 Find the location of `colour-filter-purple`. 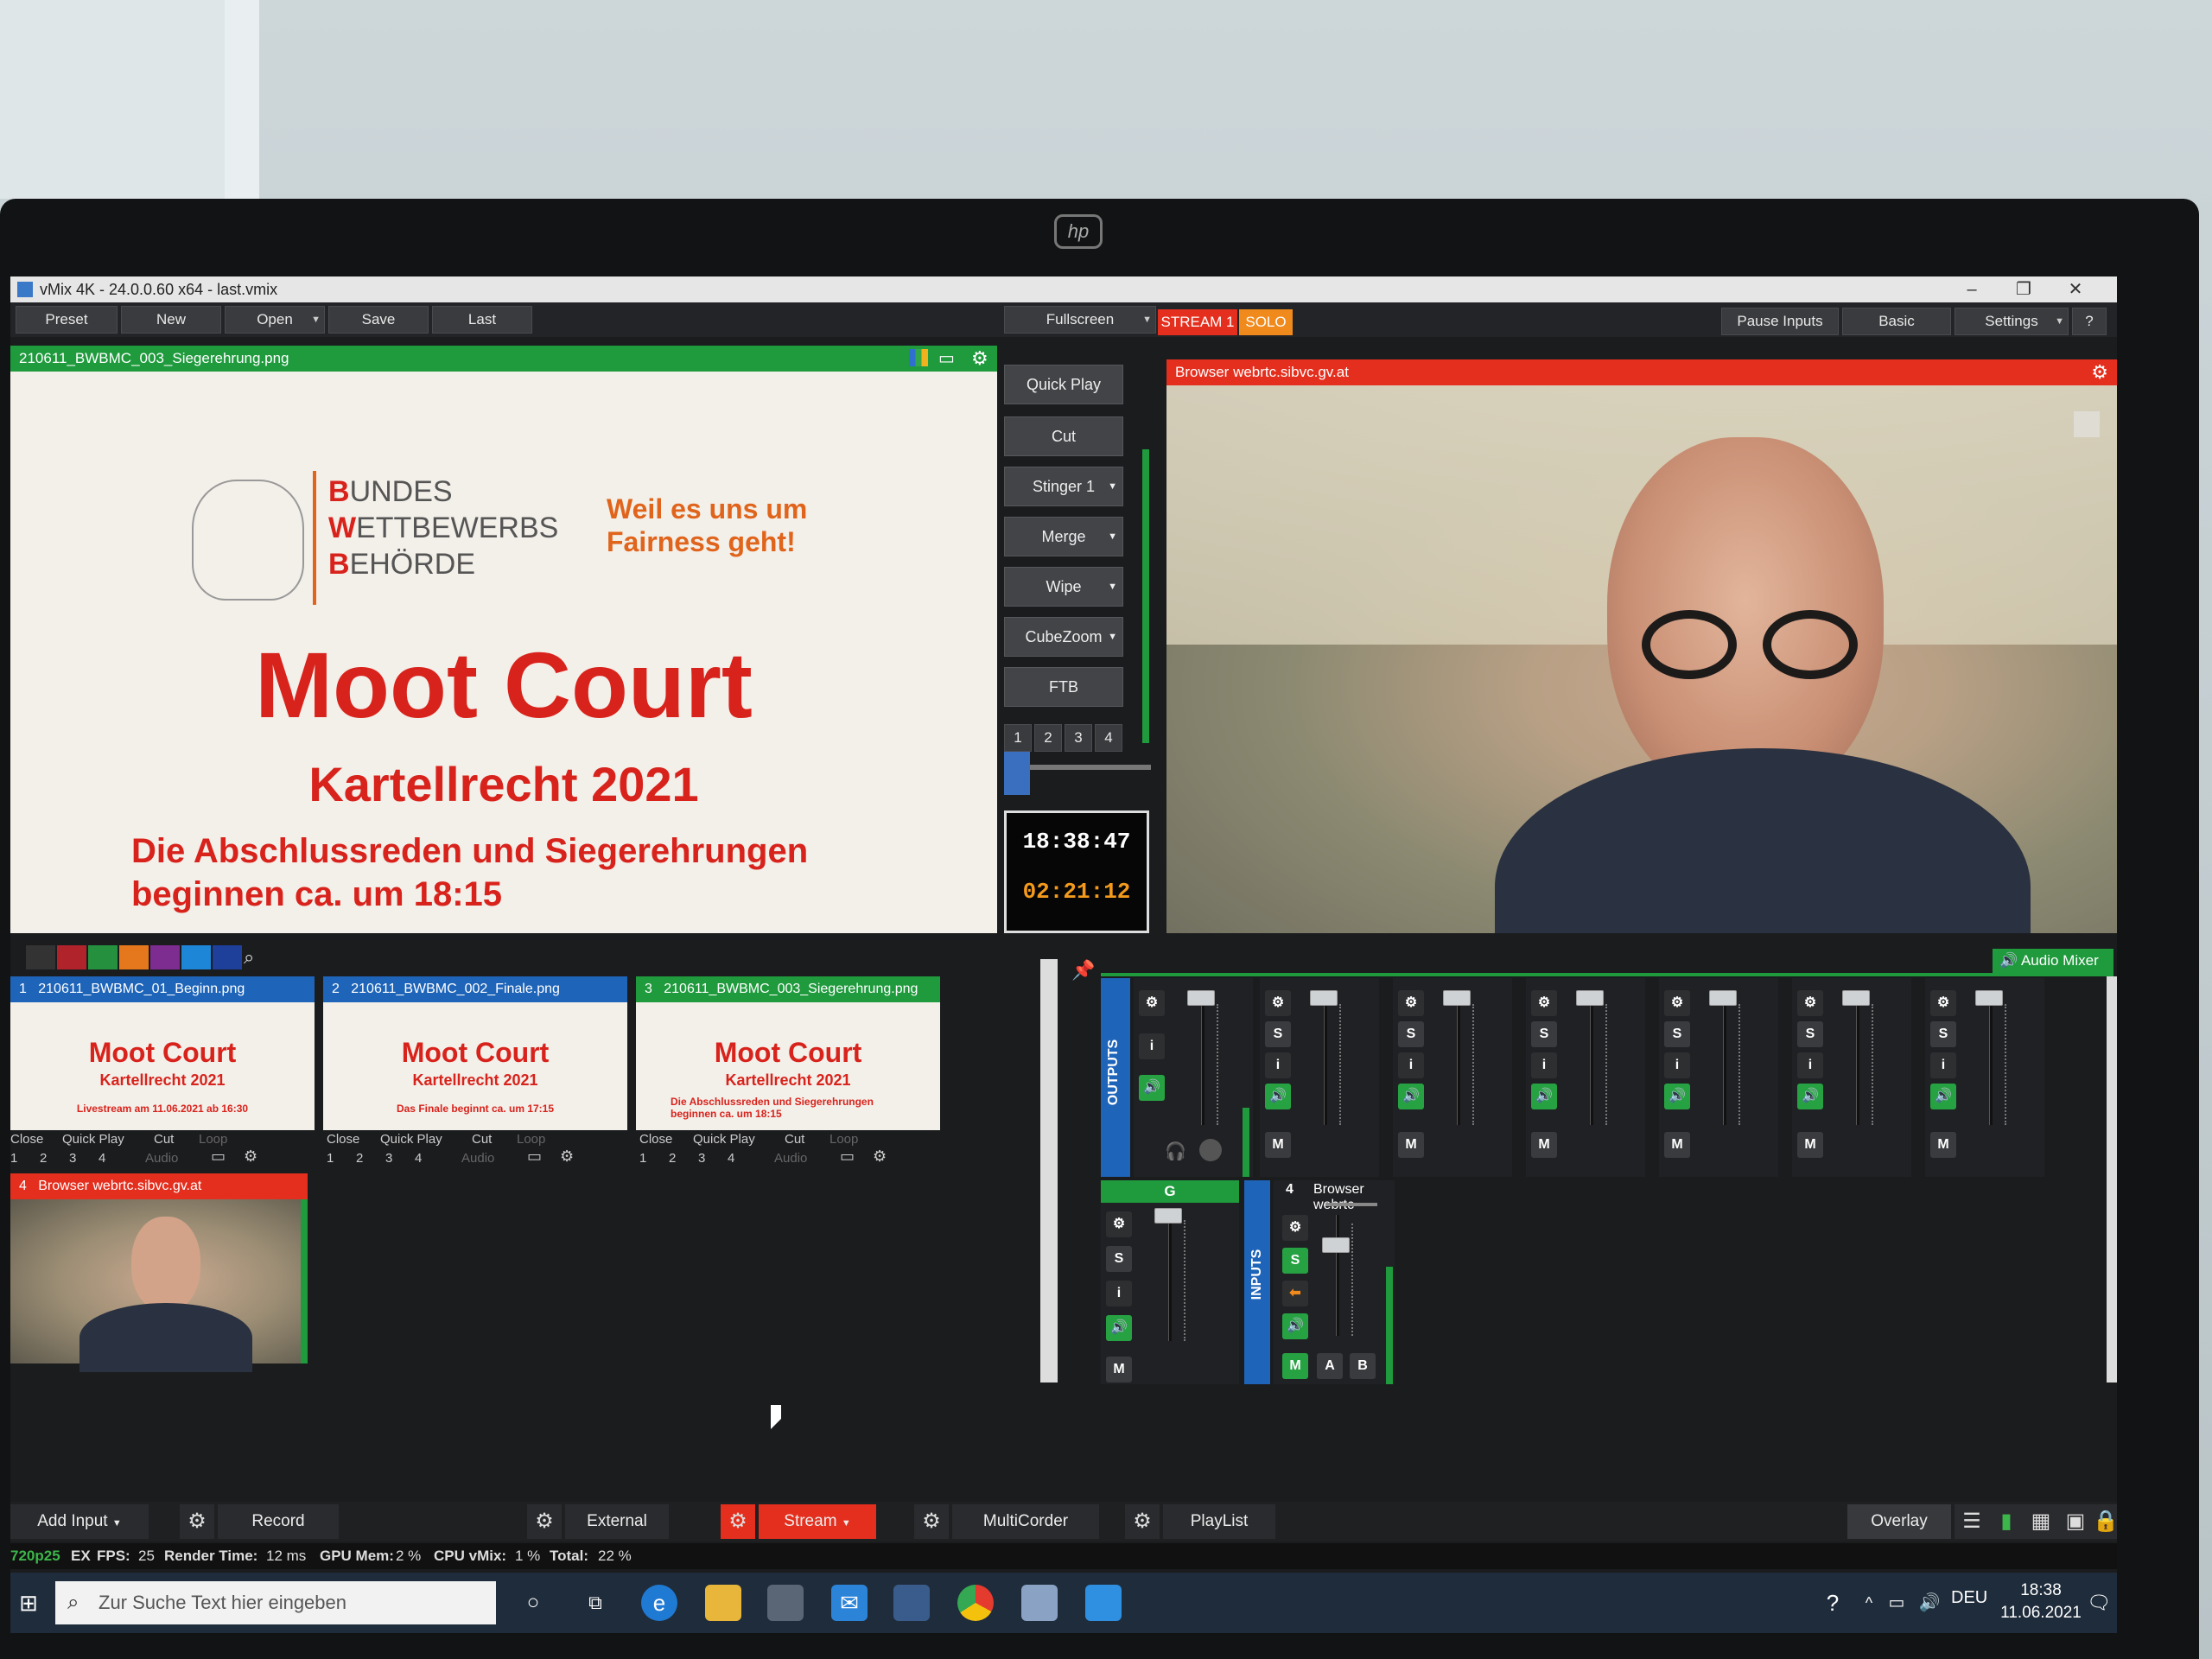

colour-filter-purple is located at coordinates (165, 957).